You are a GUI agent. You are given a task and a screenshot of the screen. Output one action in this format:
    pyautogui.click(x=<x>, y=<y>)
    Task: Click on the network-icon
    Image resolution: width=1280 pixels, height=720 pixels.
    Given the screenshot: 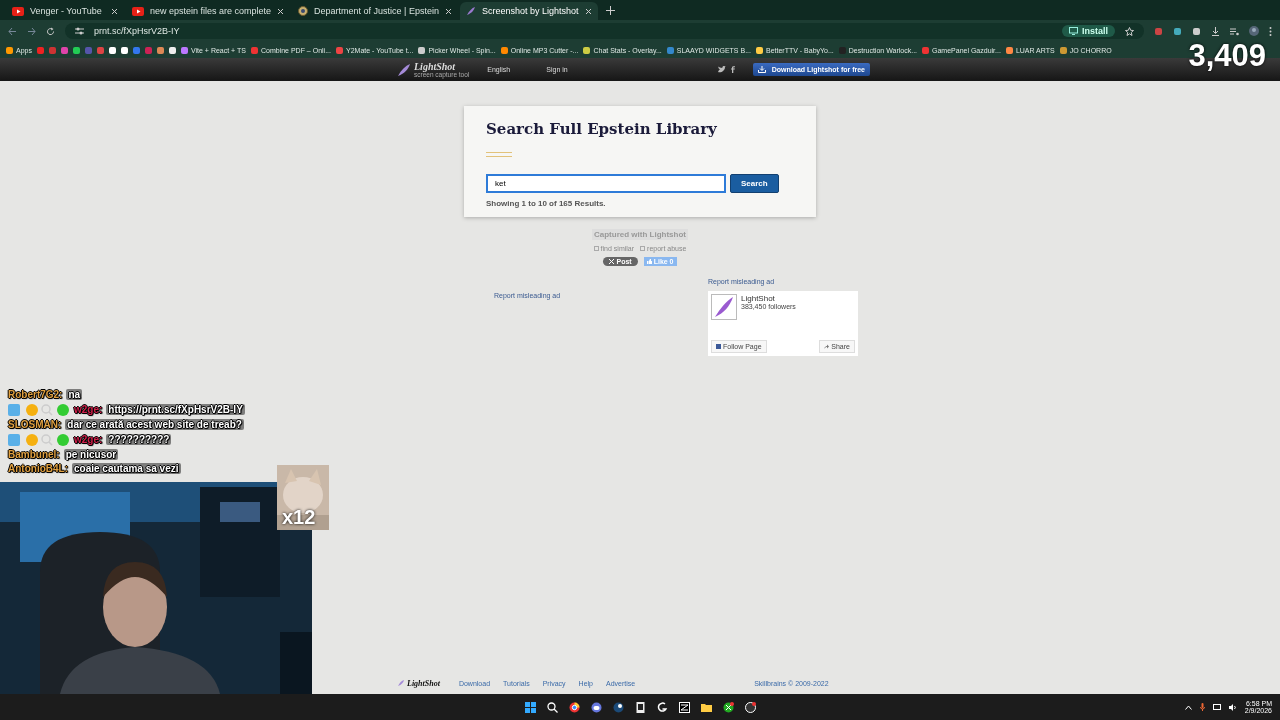 What is the action you would take?
    pyautogui.click(x=1216, y=707)
    